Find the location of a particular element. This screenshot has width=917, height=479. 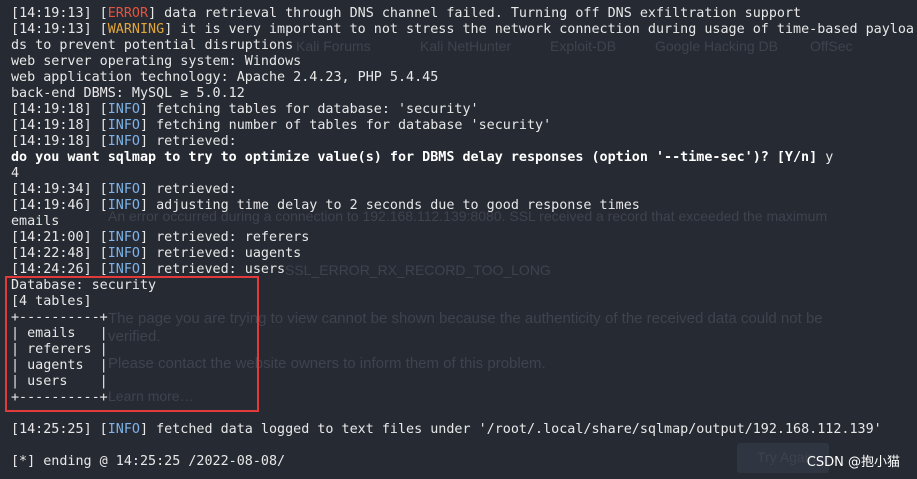

terminal-line: ds to prevent potential disruptions is located at coordinates (462, 46).